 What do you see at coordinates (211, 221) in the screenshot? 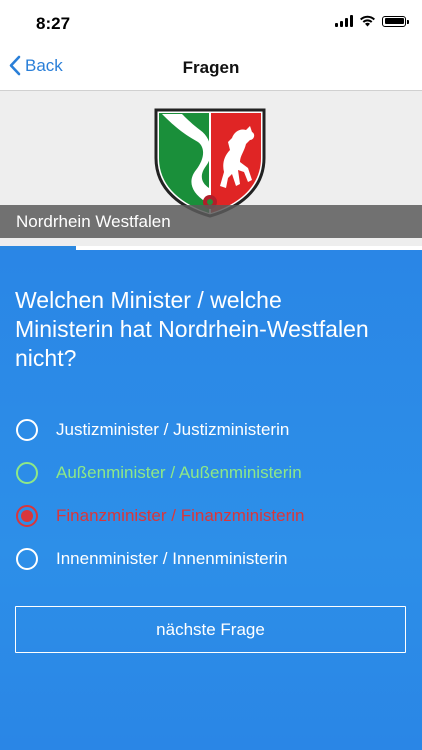
I see `state-banner: Nordrhein Westfalen` at bounding box center [211, 221].